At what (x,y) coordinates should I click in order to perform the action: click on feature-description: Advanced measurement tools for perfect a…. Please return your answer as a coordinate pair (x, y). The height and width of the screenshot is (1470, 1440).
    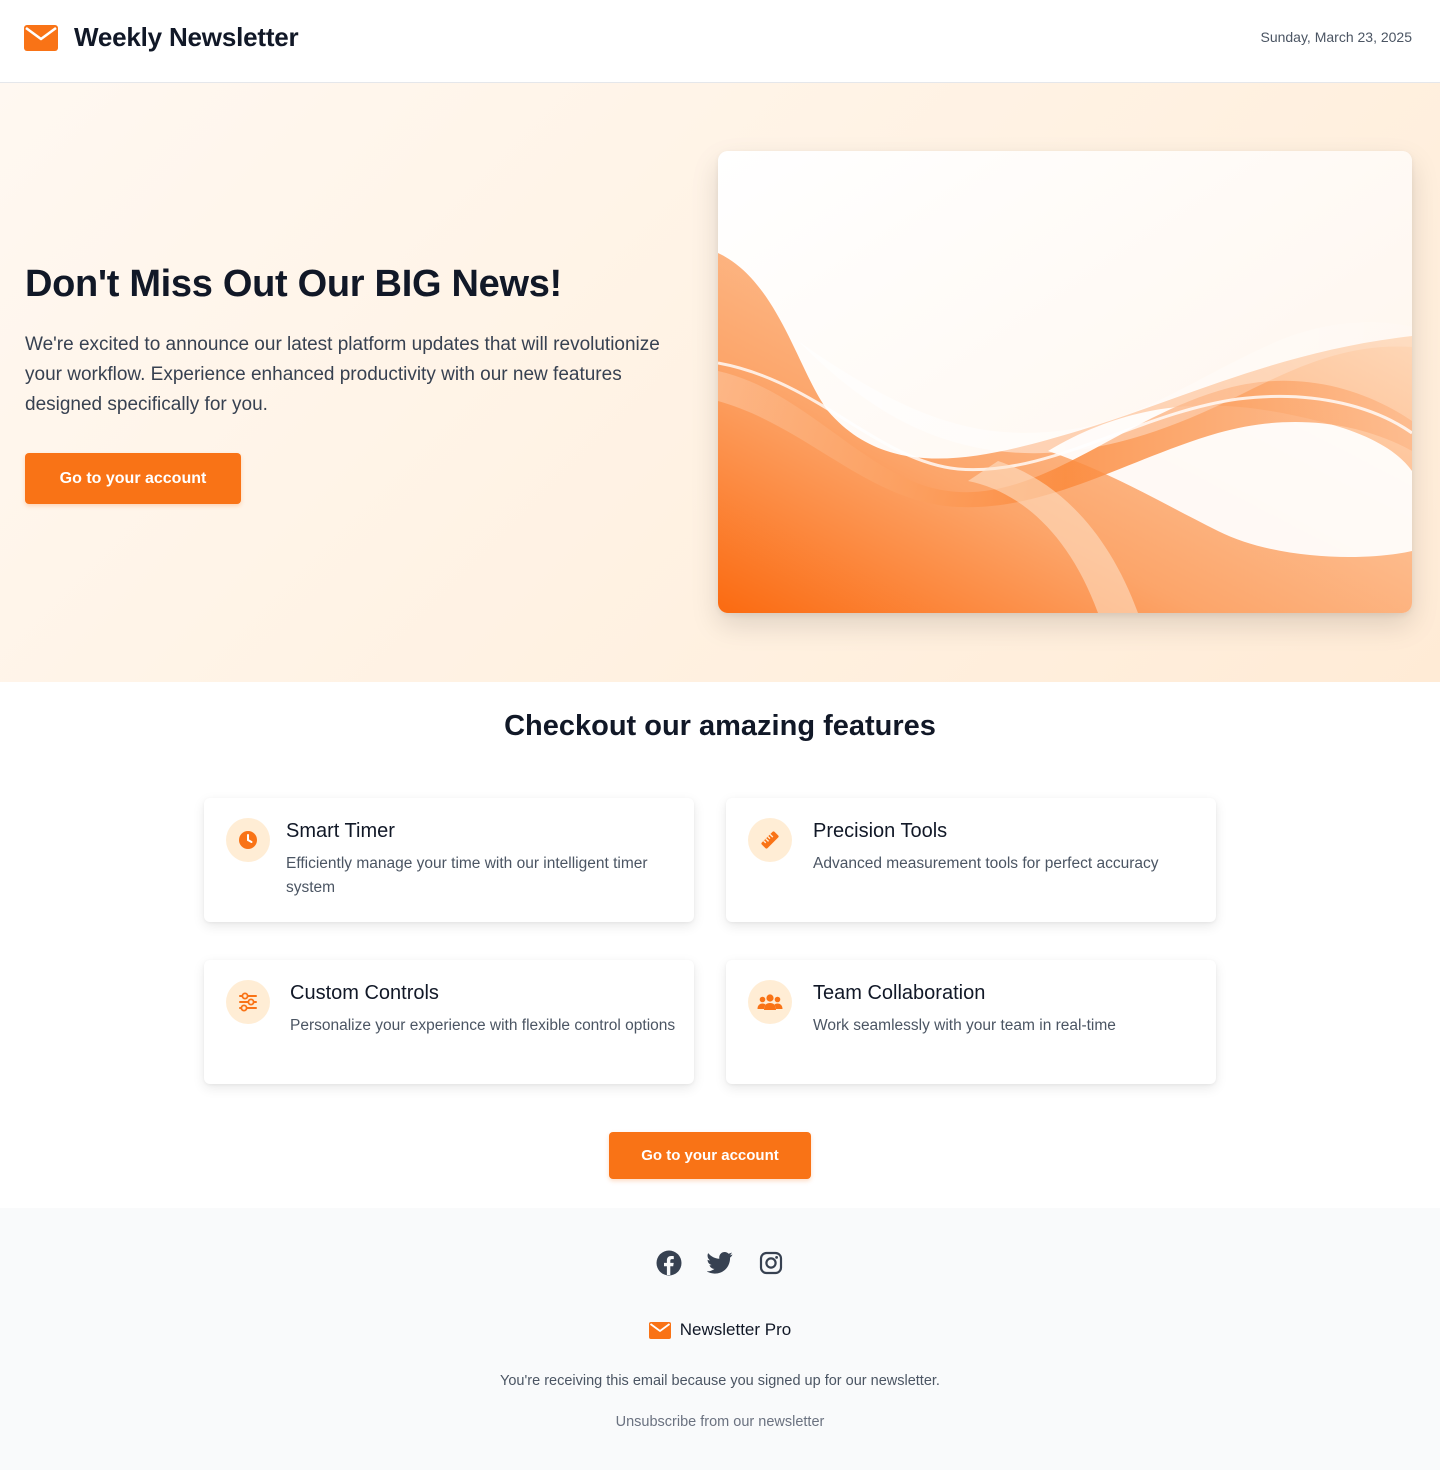
    Looking at the image, I should click on (986, 863).